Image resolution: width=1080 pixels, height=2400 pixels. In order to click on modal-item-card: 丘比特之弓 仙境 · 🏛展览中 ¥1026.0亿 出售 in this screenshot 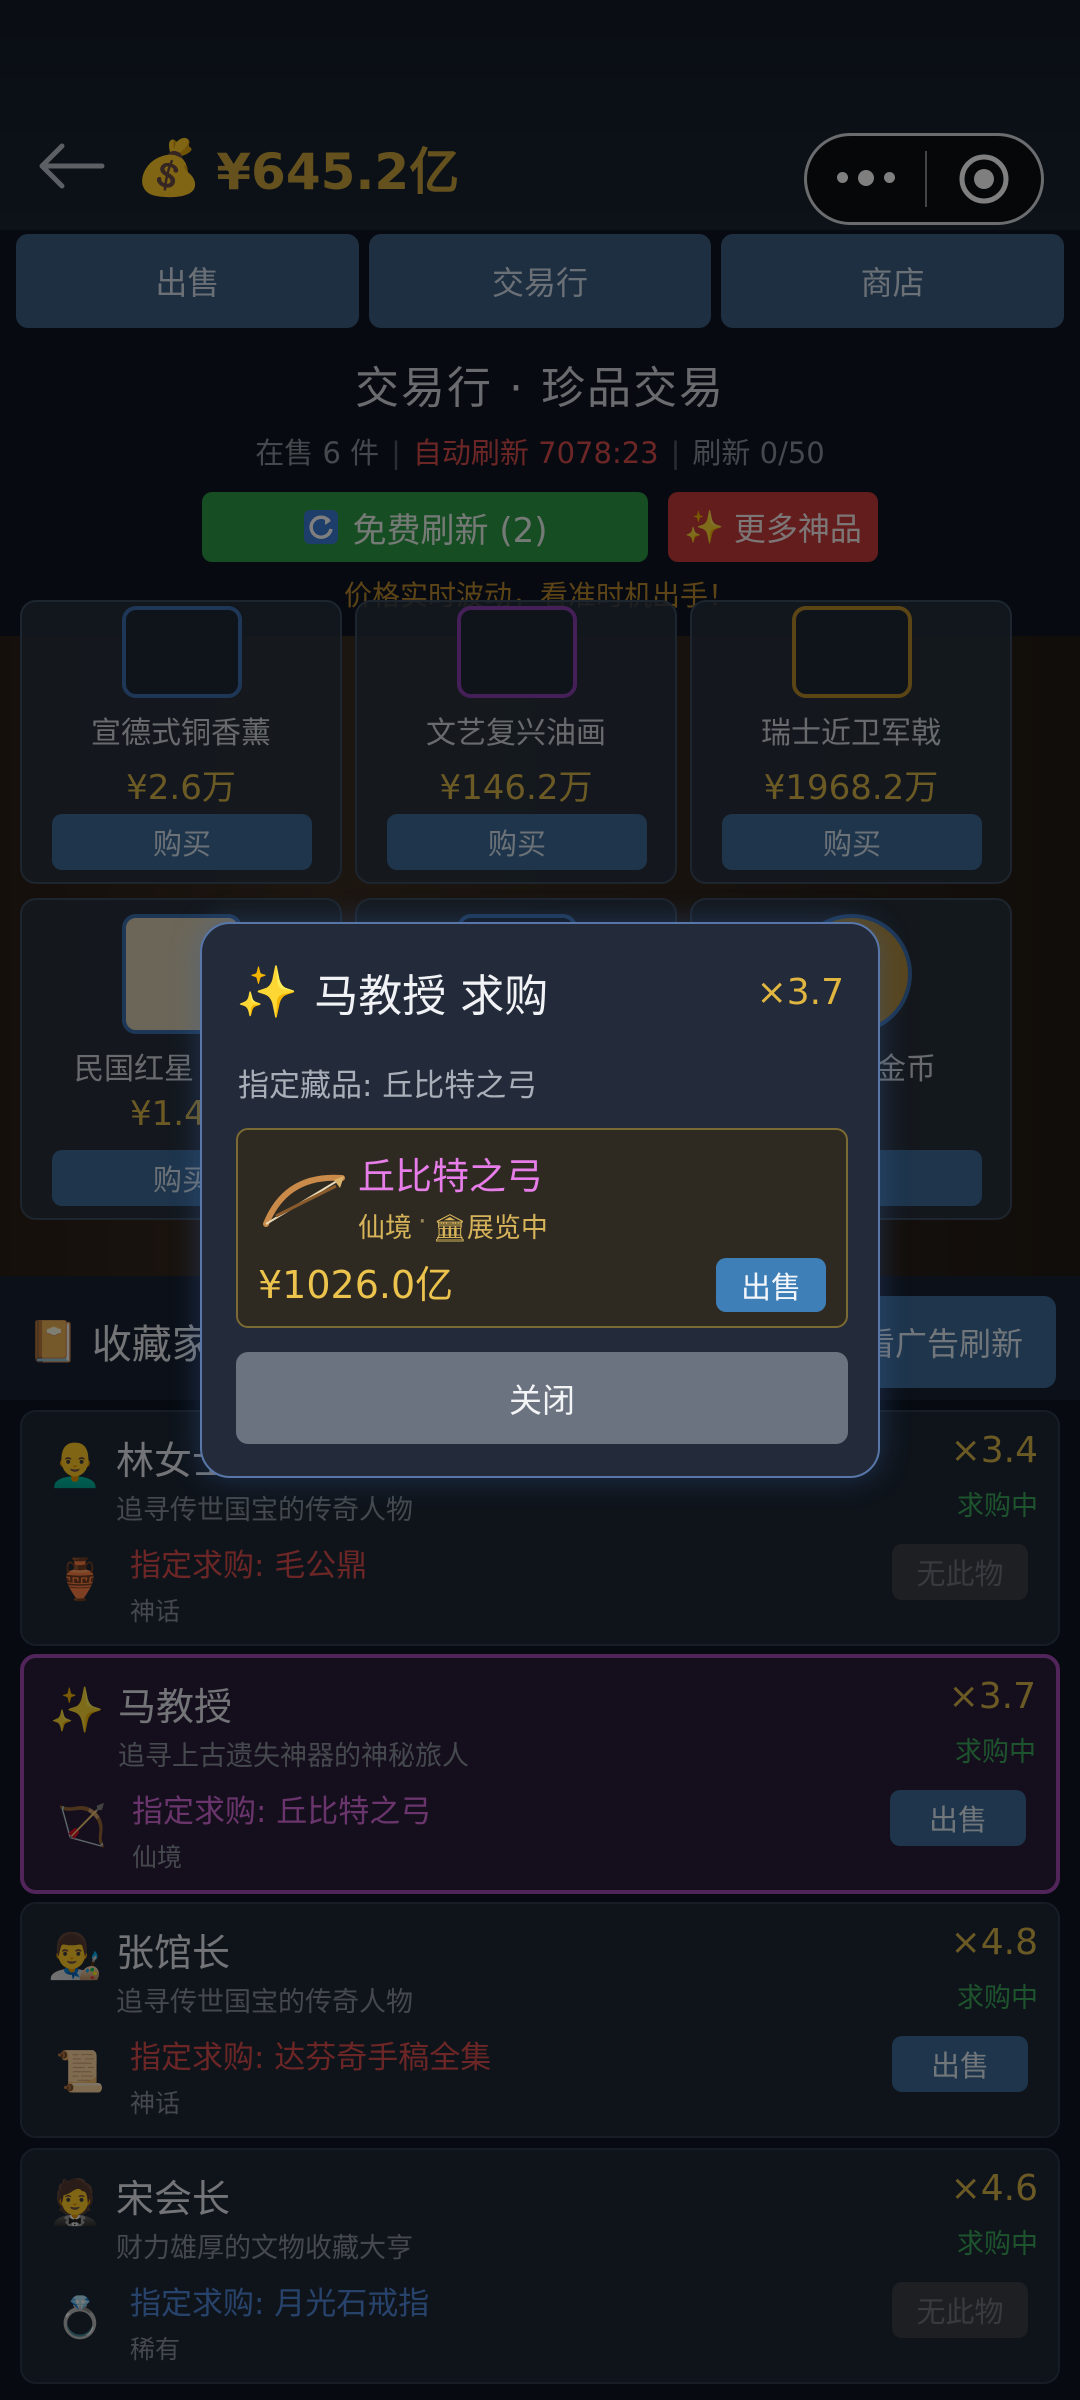, I will do `click(542, 1228)`.